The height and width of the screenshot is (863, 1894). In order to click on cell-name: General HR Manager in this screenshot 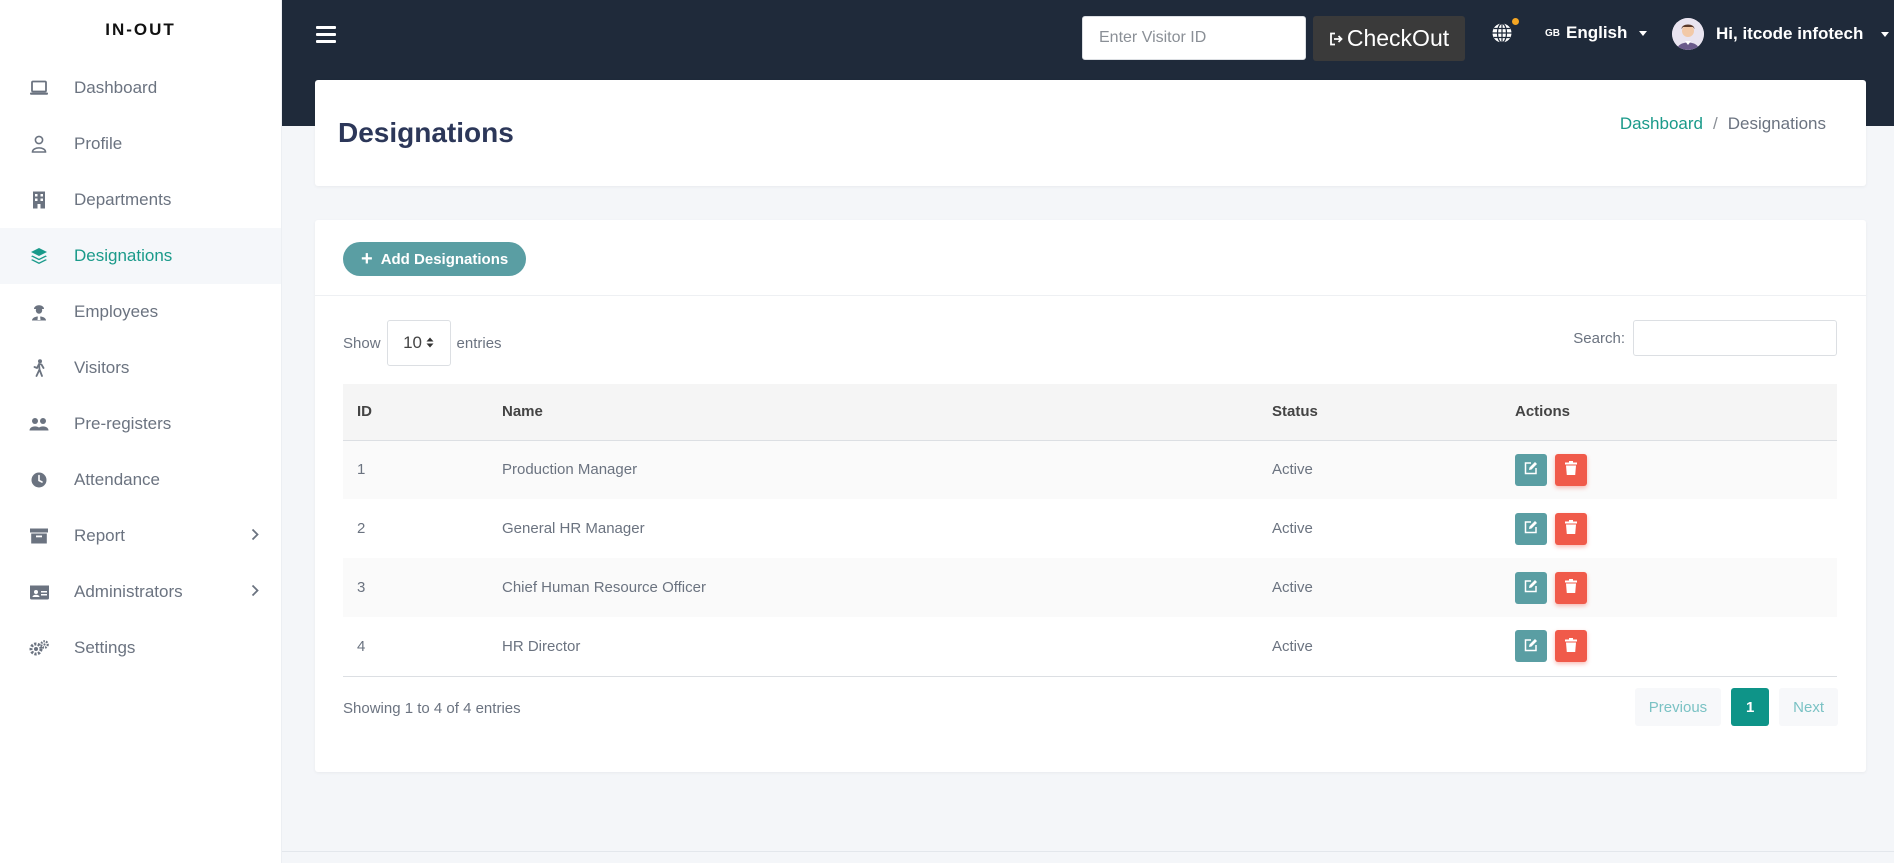, I will do `click(573, 528)`.